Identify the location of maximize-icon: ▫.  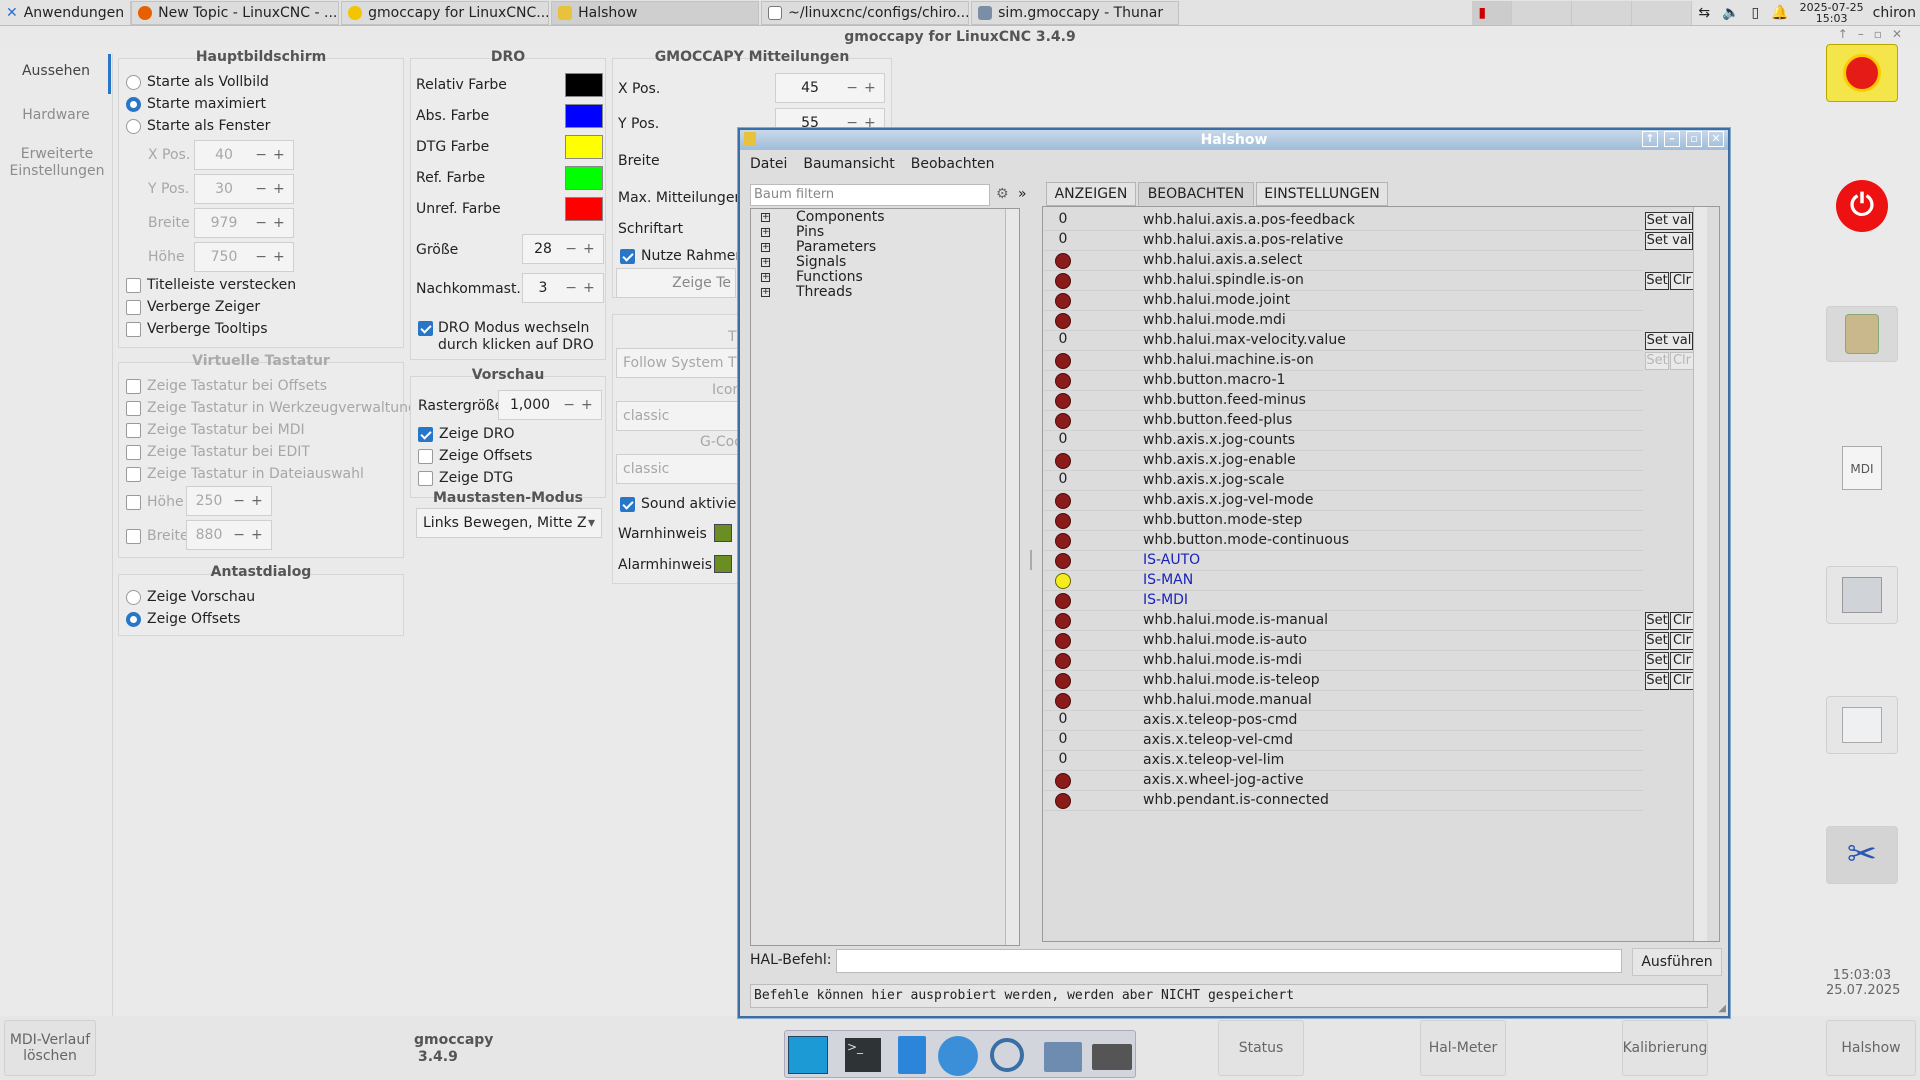
(1694, 139).